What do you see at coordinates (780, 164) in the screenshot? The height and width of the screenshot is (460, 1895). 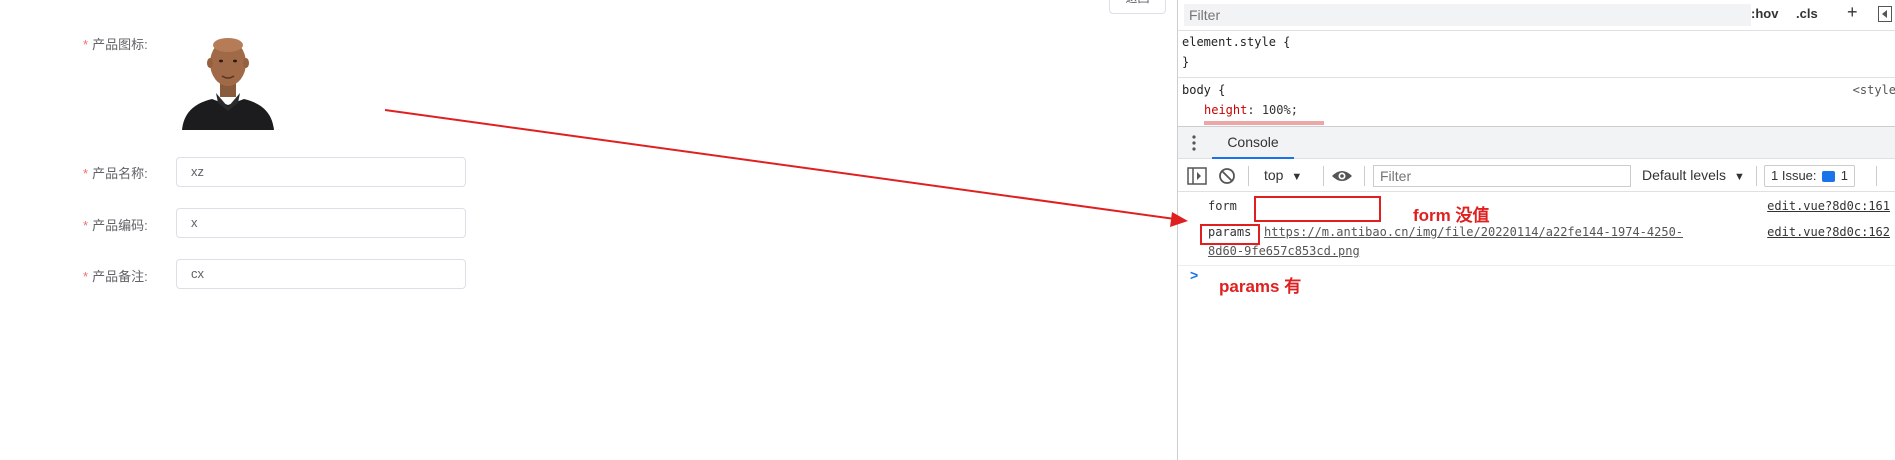 I see `arrow-shaft` at bounding box center [780, 164].